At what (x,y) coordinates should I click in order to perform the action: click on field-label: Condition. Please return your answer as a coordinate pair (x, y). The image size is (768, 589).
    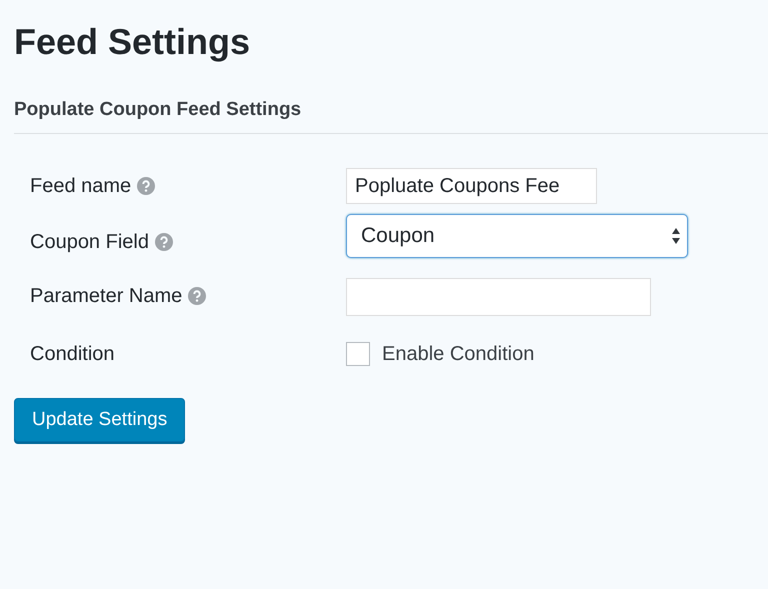
    Looking at the image, I should click on (72, 354).